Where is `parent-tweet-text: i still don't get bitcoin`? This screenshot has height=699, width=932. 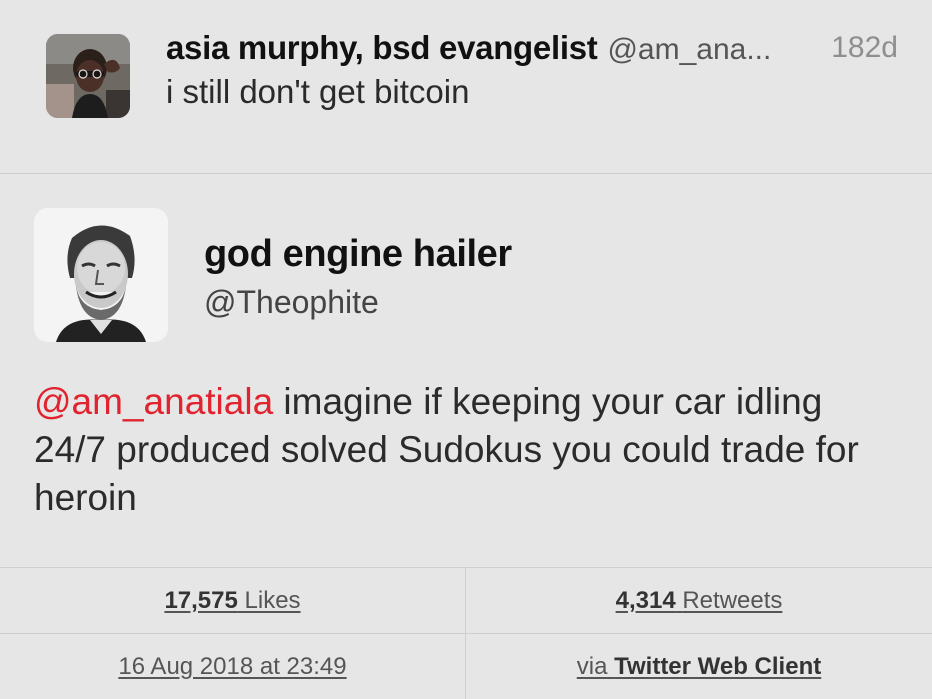
parent-tweet-text: i still don't get bitcoin is located at coordinates (318, 91).